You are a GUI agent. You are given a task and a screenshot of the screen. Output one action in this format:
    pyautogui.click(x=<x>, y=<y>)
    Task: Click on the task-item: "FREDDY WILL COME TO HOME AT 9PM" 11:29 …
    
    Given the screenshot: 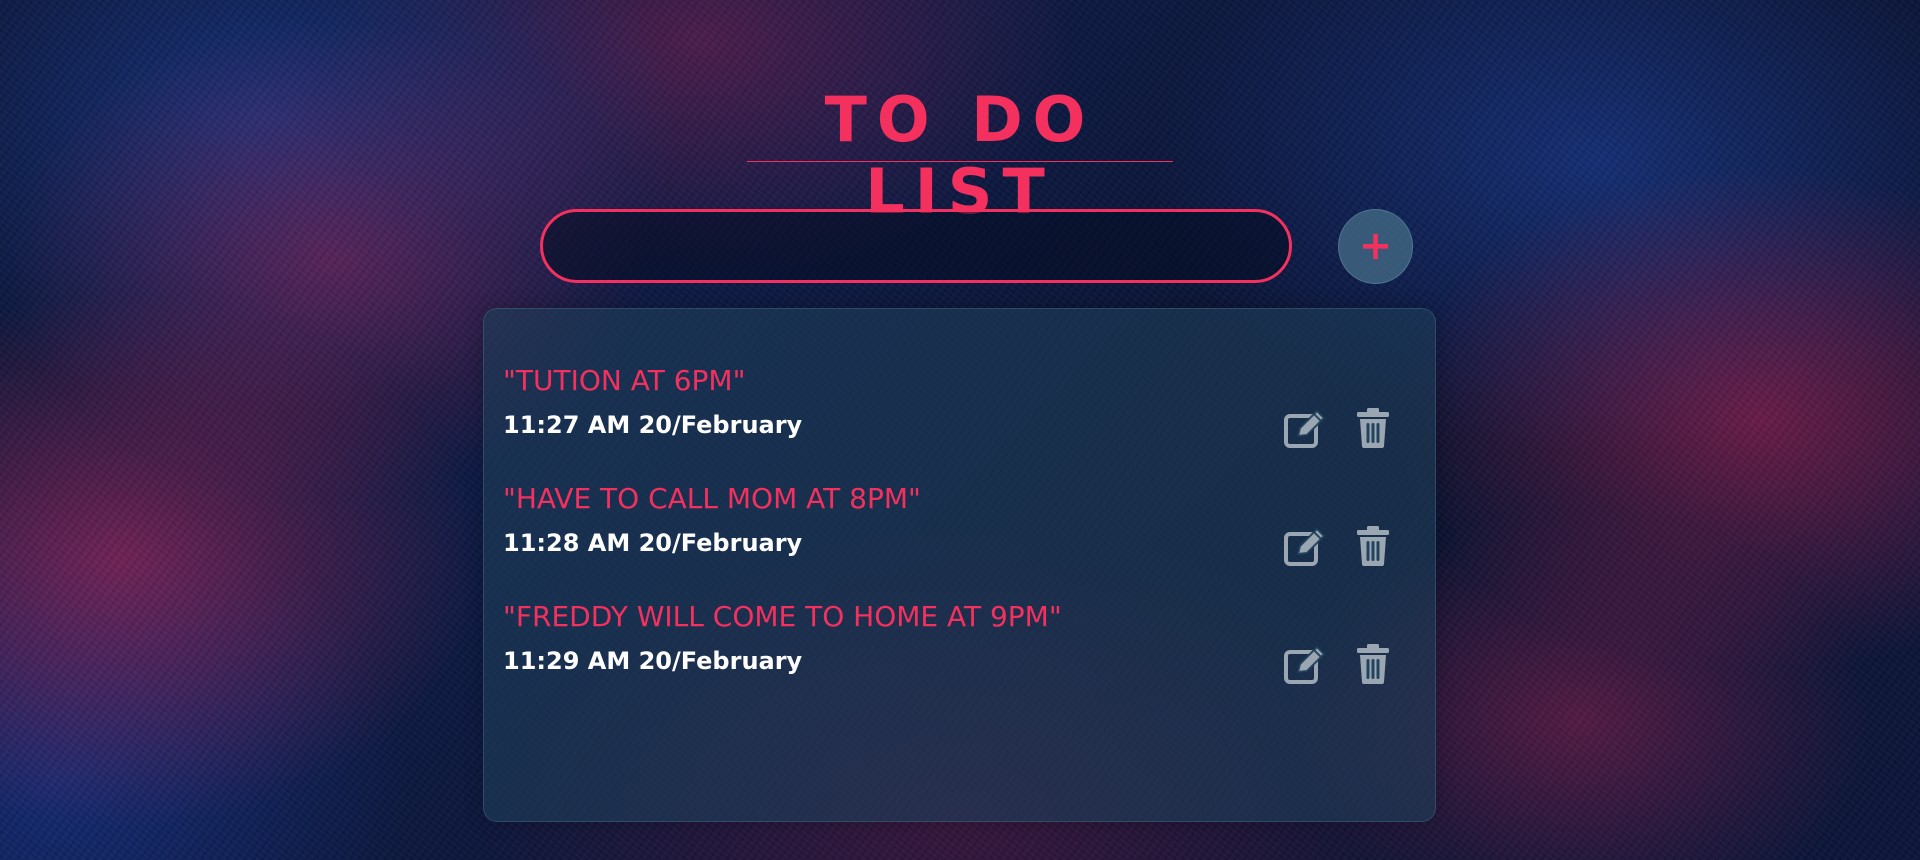 What is the action you would take?
    pyautogui.click(x=960, y=650)
    